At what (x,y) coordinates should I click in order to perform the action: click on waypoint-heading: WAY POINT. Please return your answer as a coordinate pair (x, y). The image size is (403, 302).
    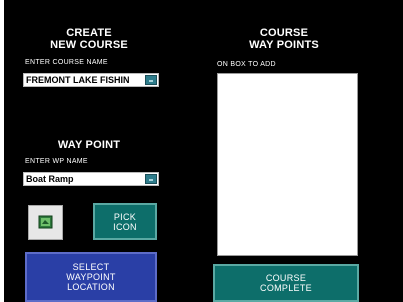
    Looking at the image, I should click on (89, 145).